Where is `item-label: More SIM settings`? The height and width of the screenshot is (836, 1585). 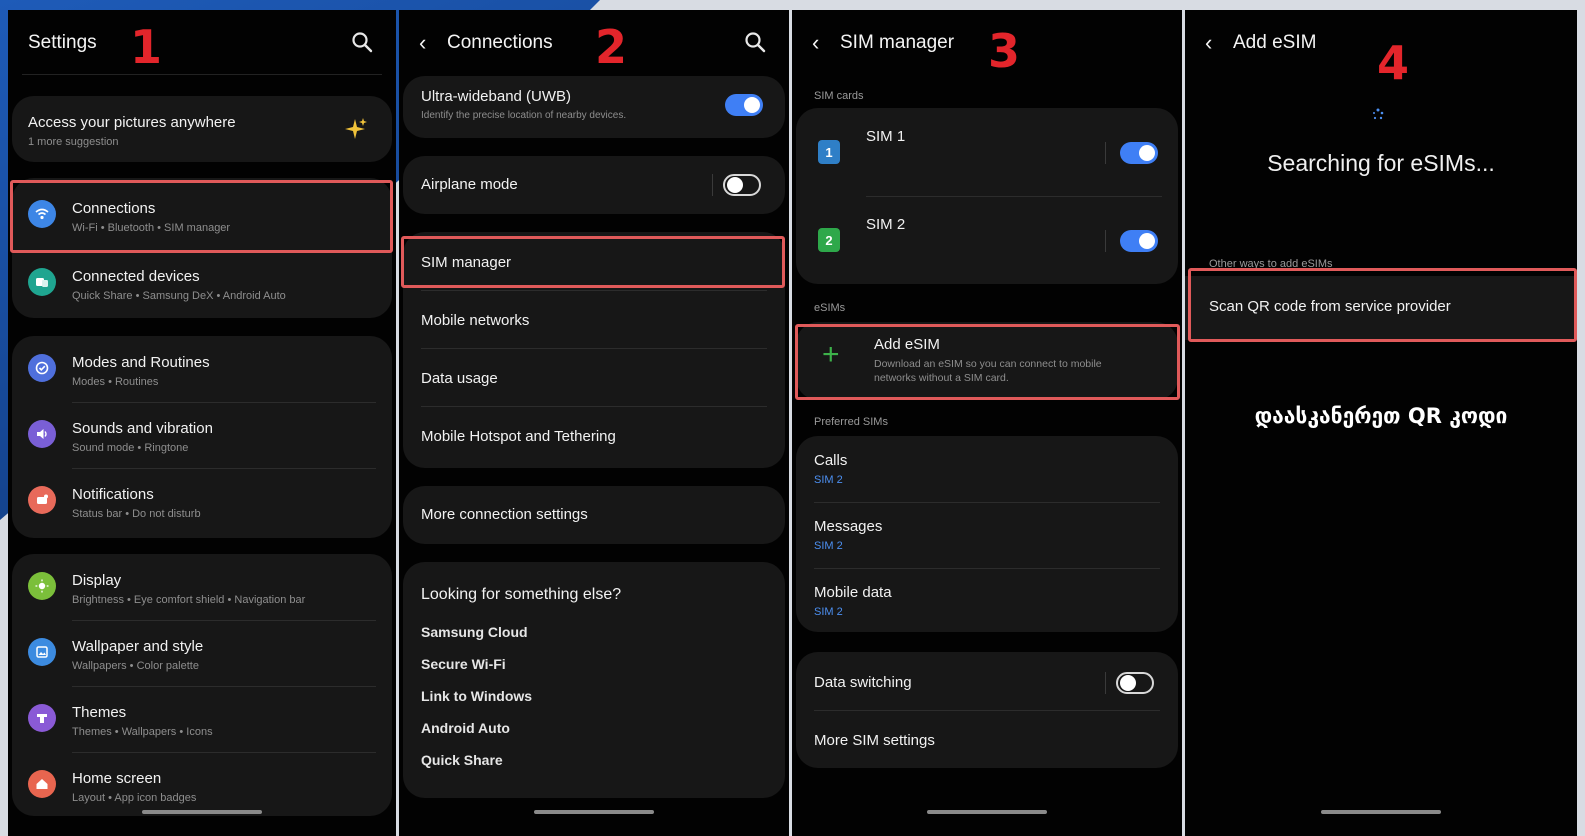 item-label: More SIM settings is located at coordinates (874, 740).